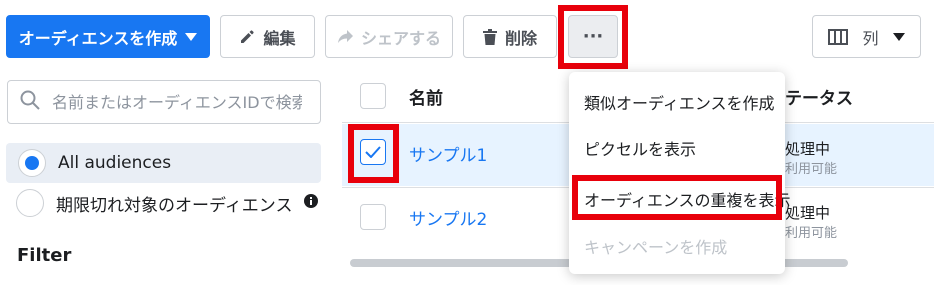 This screenshot has height=285, width=934. I want to click on info-icon, so click(311, 203).